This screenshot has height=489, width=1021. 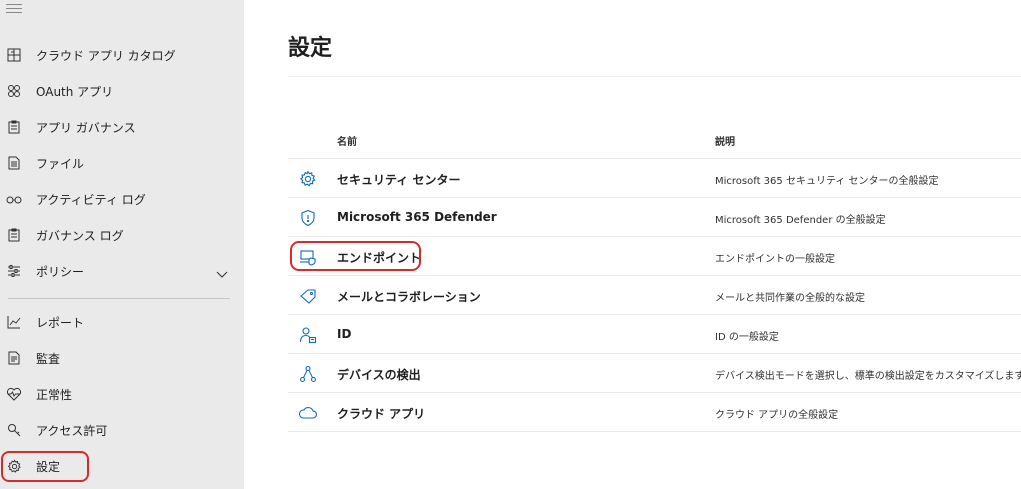 What do you see at coordinates (308, 335) in the screenshot?
I see `identity-person-icon` at bounding box center [308, 335].